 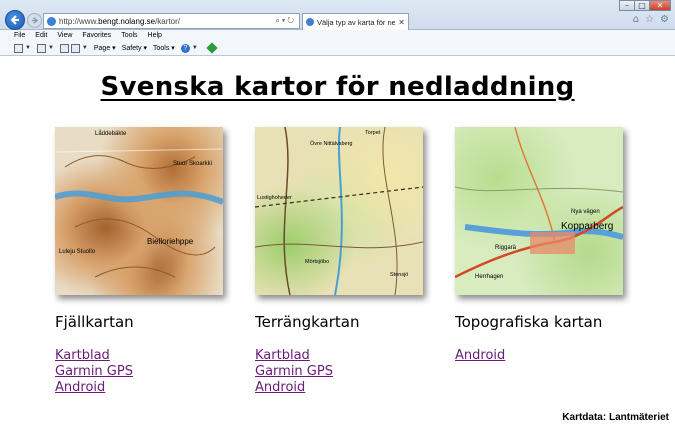 I want to click on maximize-icon: □, so click(x=642, y=5).